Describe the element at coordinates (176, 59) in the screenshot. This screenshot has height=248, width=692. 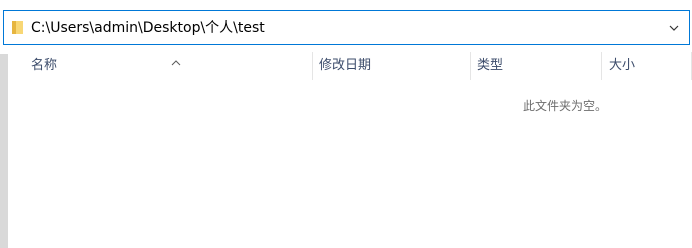
I see `sort-ascending-icon` at that location.